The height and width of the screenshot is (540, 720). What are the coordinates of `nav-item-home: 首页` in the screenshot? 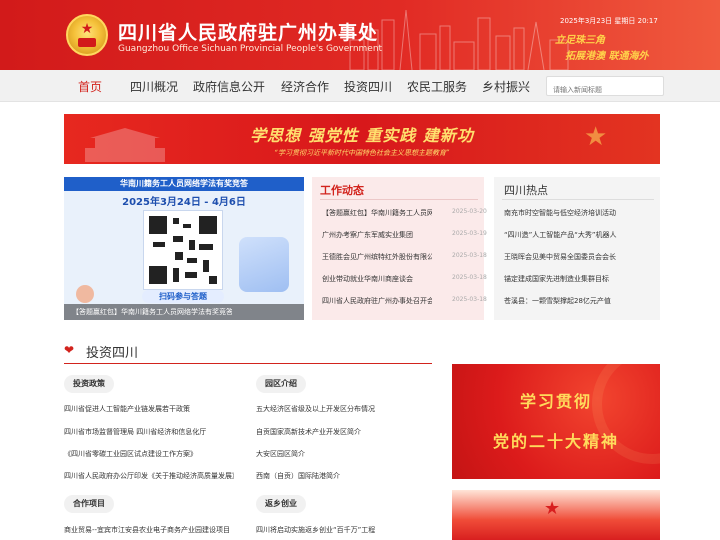 It's located at (90, 86).